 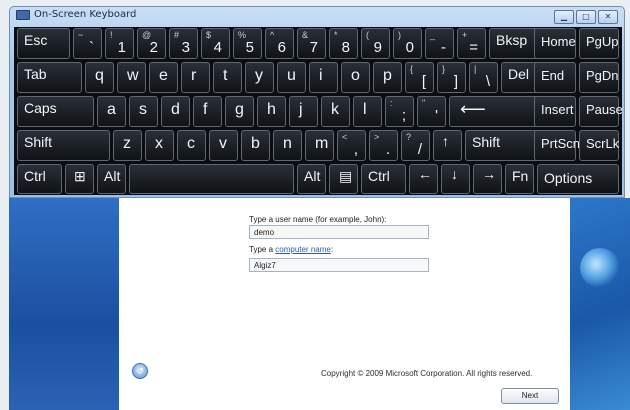 What do you see at coordinates (49, 77) in the screenshot?
I see `key-tab: Tab` at bounding box center [49, 77].